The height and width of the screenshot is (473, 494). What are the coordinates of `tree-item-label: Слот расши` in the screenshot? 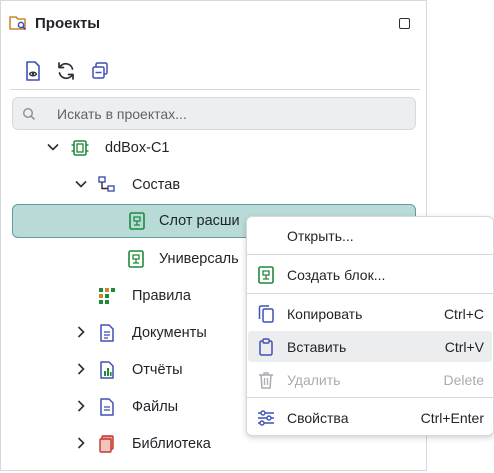 It's located at (199, 221).